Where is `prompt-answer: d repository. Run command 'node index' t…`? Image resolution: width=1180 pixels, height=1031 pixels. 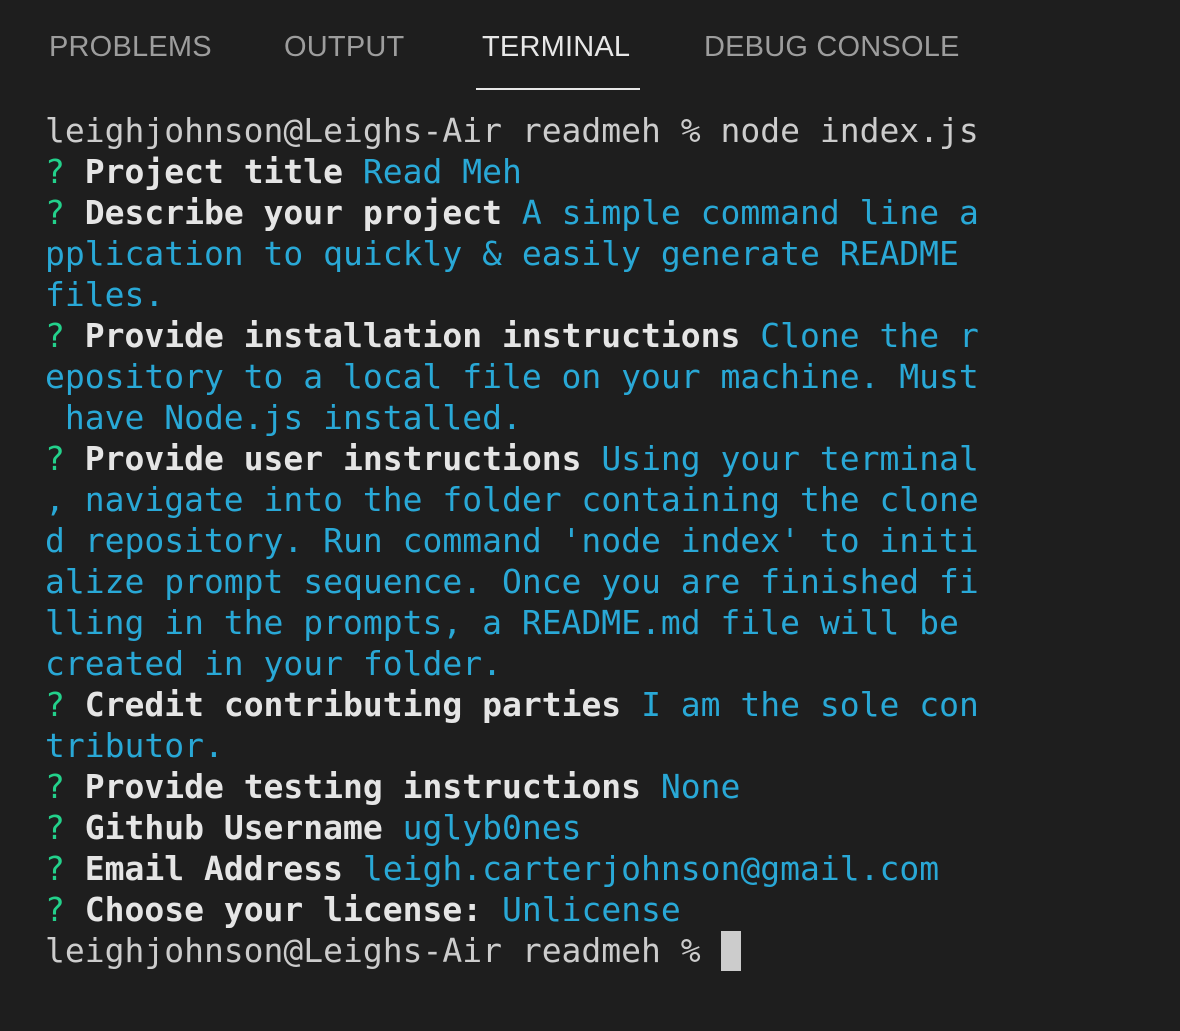
prompt-answer: d repository. Run command 'node index' t… is located at coordinates (512, 540).